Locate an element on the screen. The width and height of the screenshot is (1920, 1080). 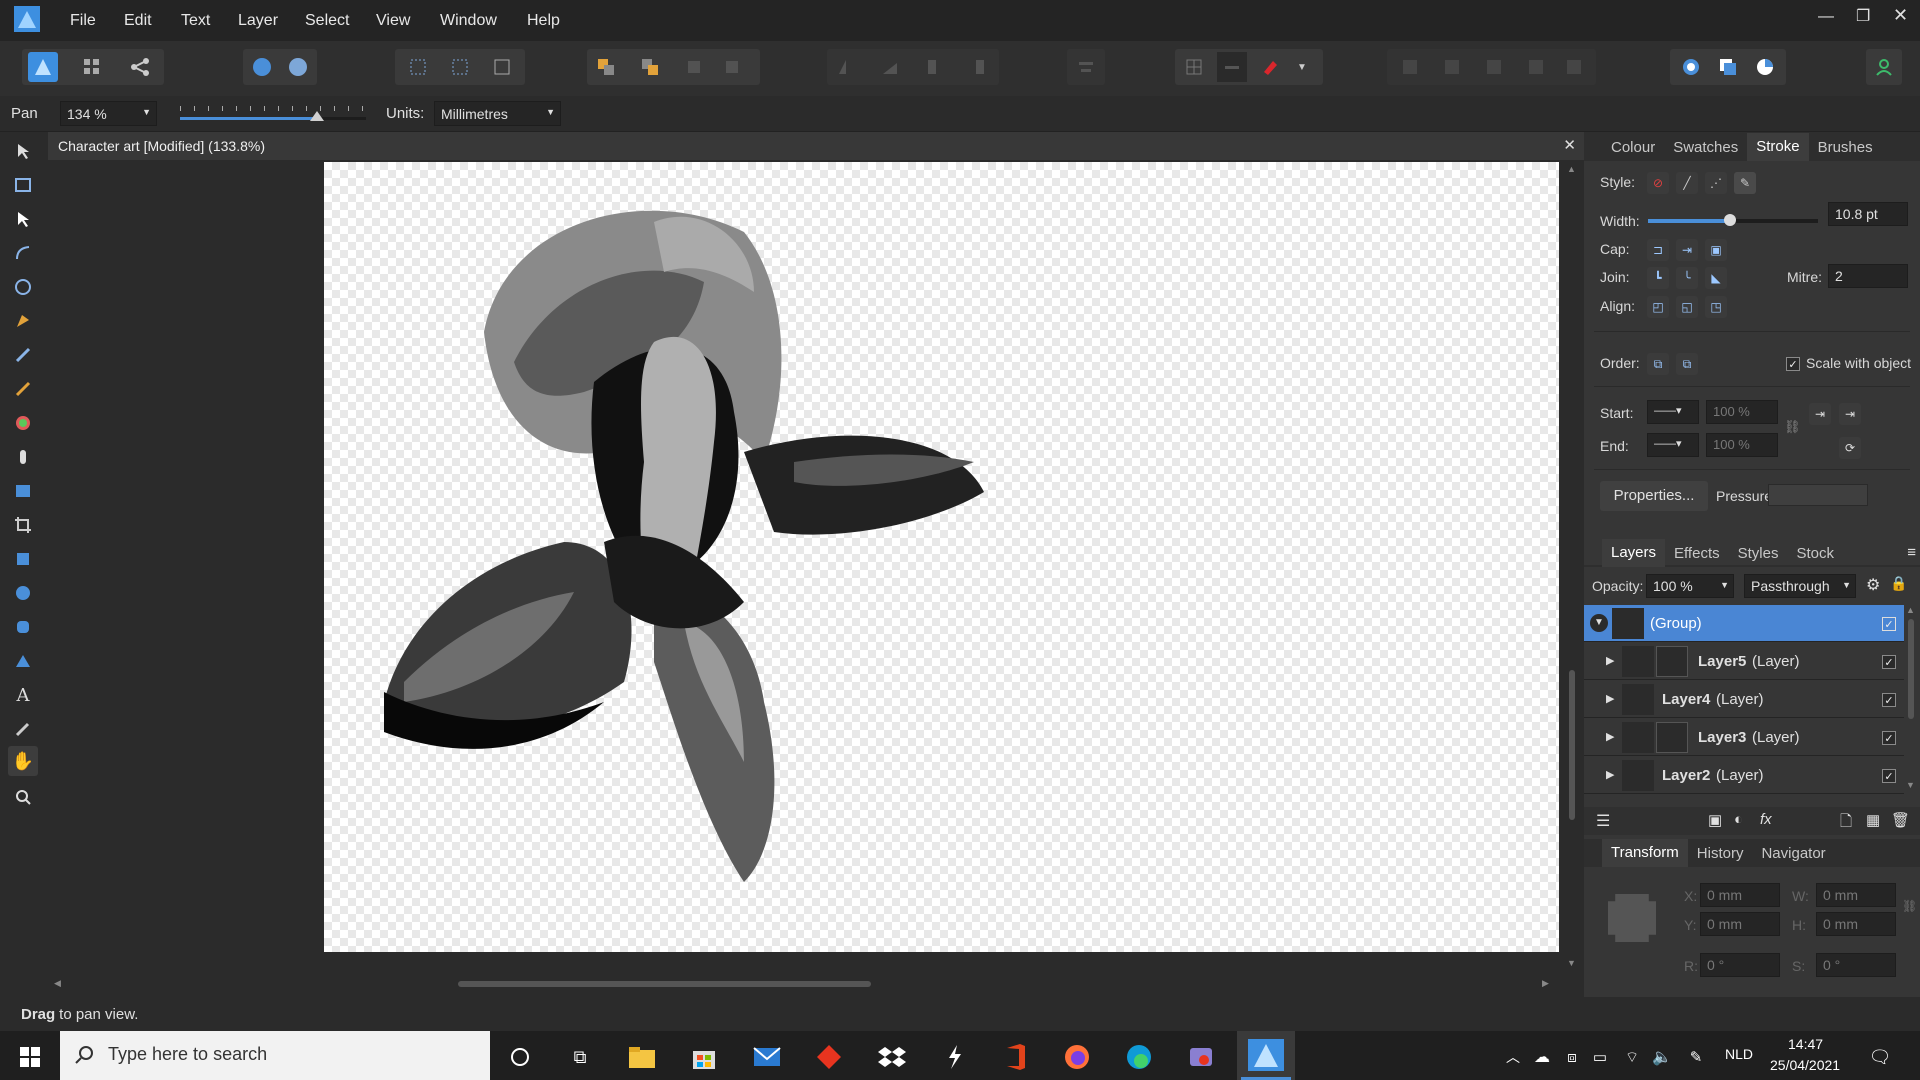
pen-tool-icon is located at coordinates (23, 321).